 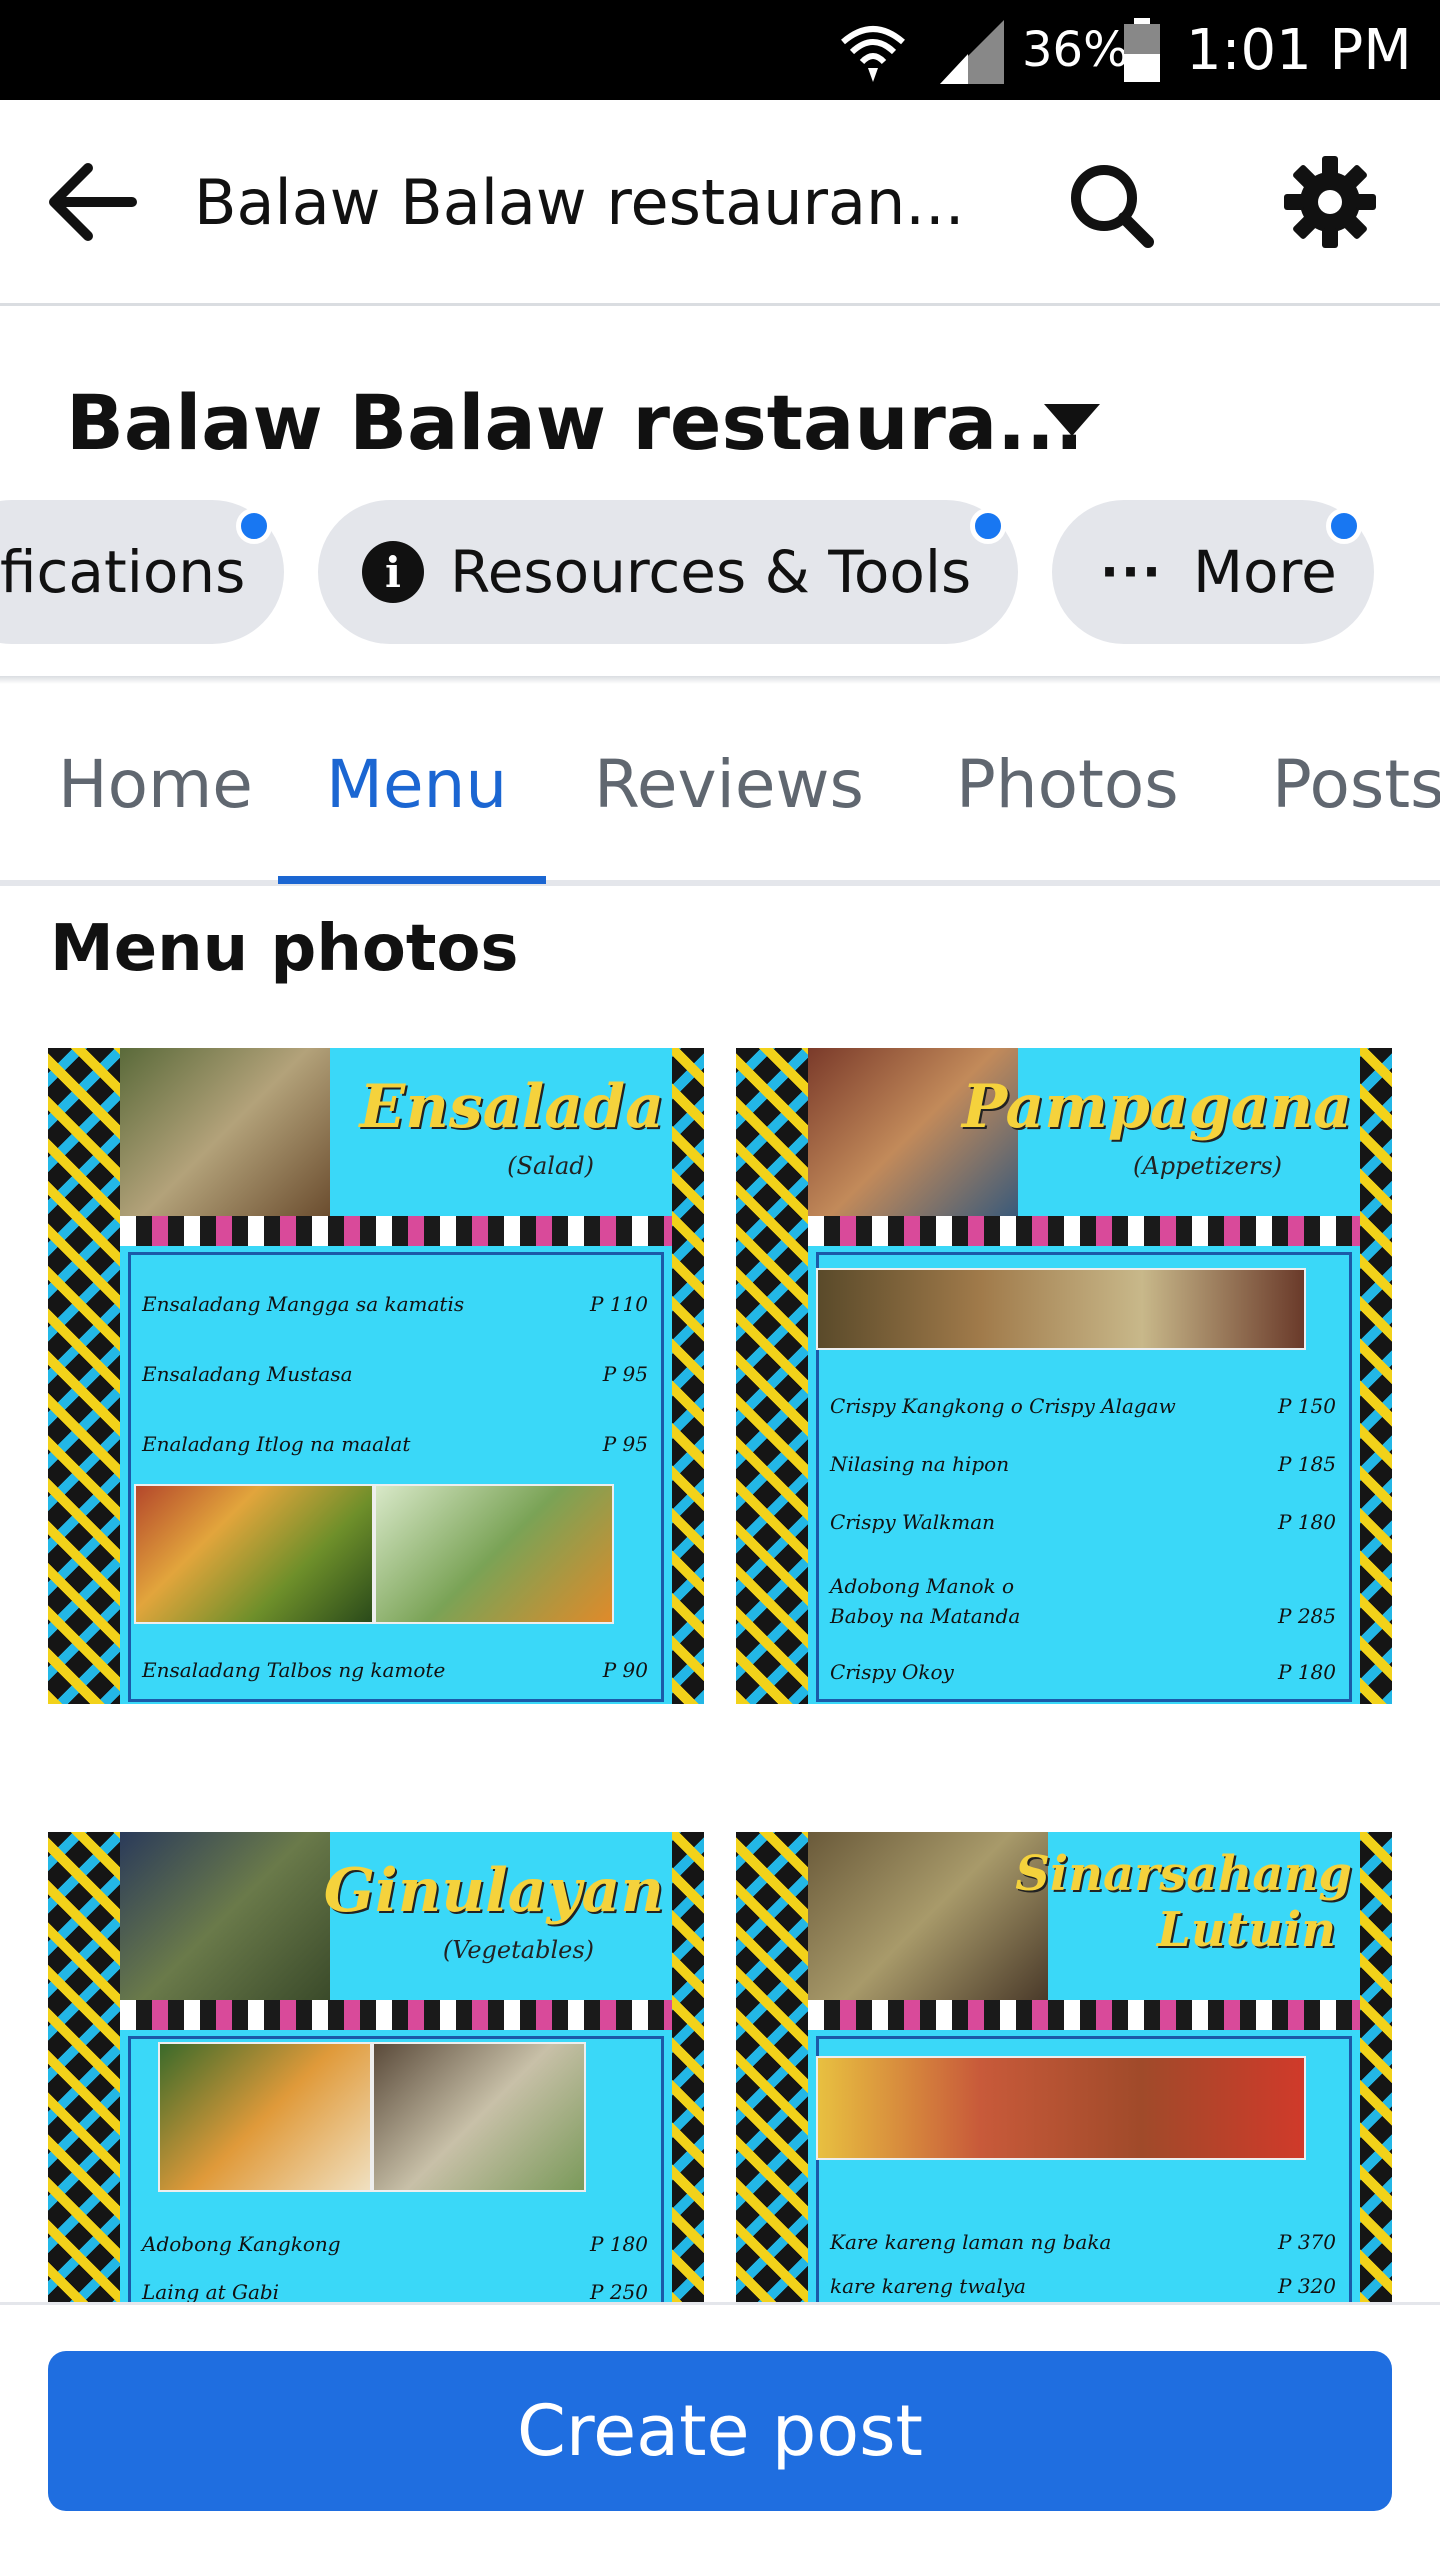 What do you see at coordinates (276, 1444) in the screenshot?
I see `menu-item-name: Enaladang Itlog na maalat` at bounding box center [276, 1444].